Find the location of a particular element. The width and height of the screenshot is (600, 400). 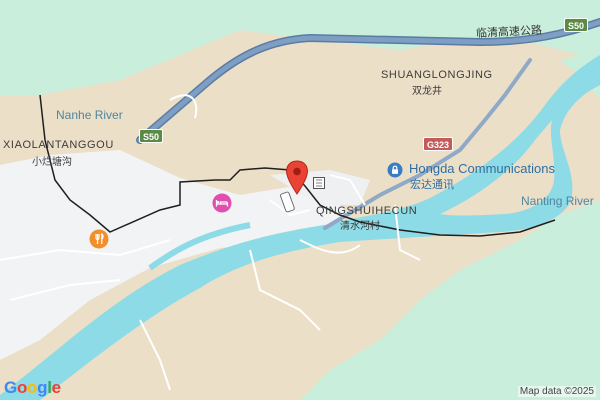

place-label-qingshuihecun: QINGSHUIHECUN is located at coordinates (366, 211).